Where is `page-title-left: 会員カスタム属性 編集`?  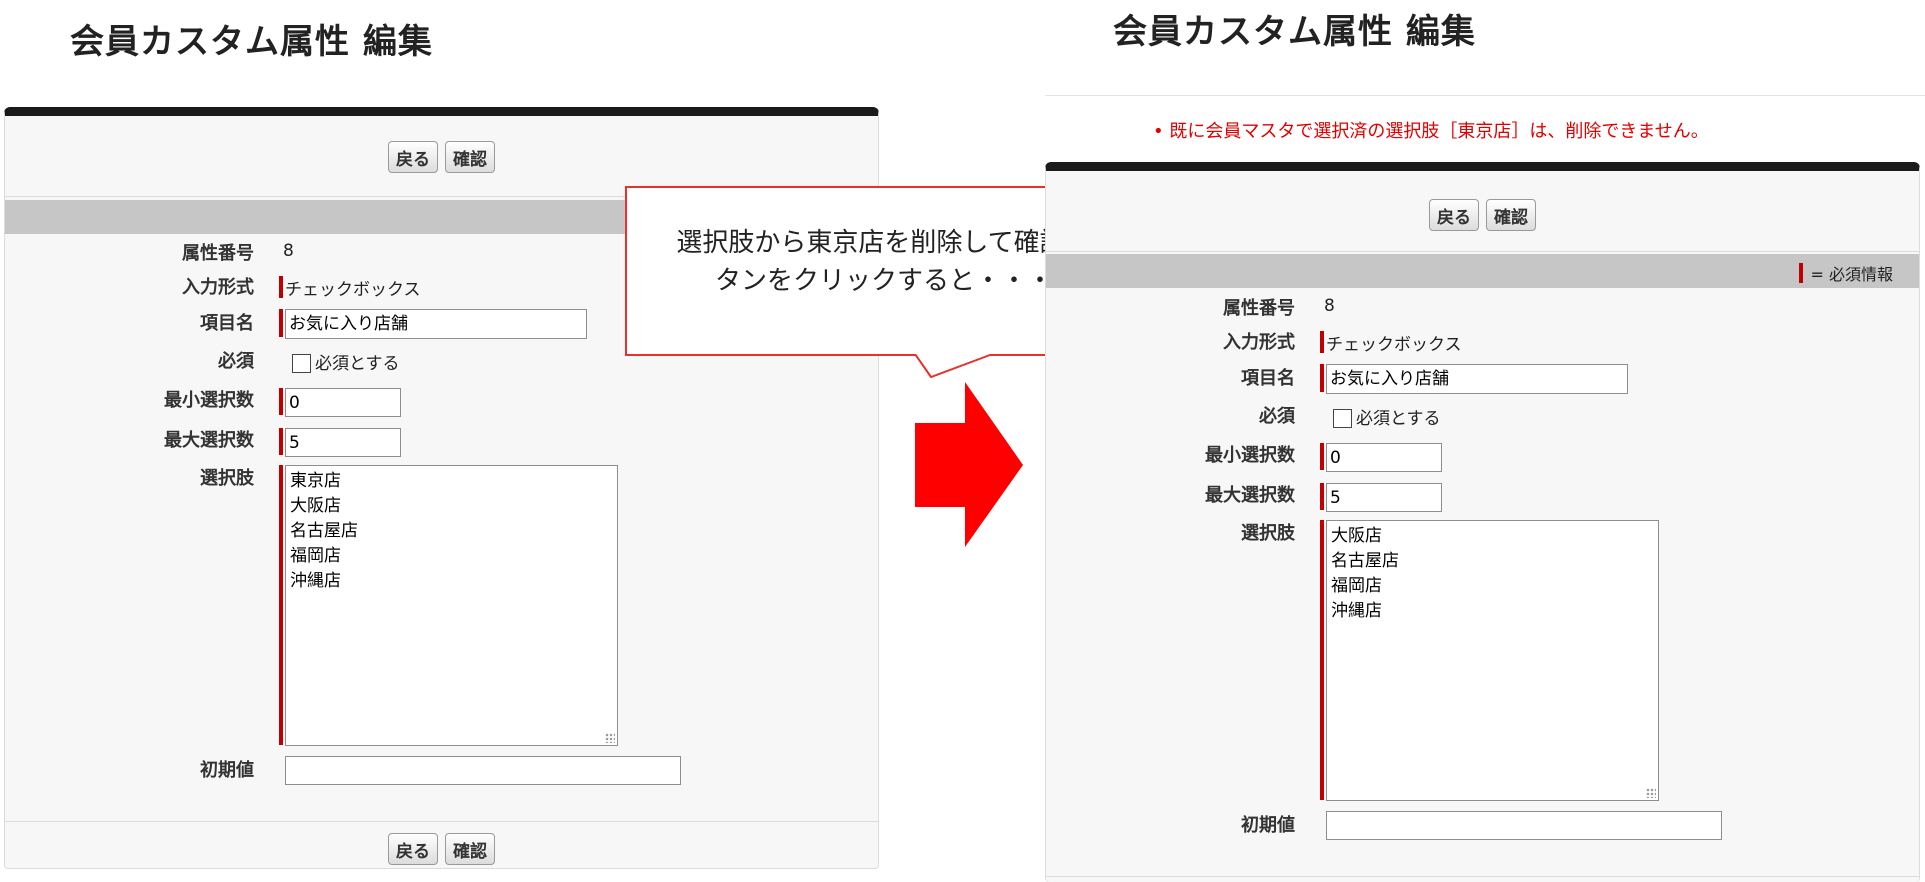 page-title-left: 会員カスタム属性 編集 is located at coordinates (251, 42).